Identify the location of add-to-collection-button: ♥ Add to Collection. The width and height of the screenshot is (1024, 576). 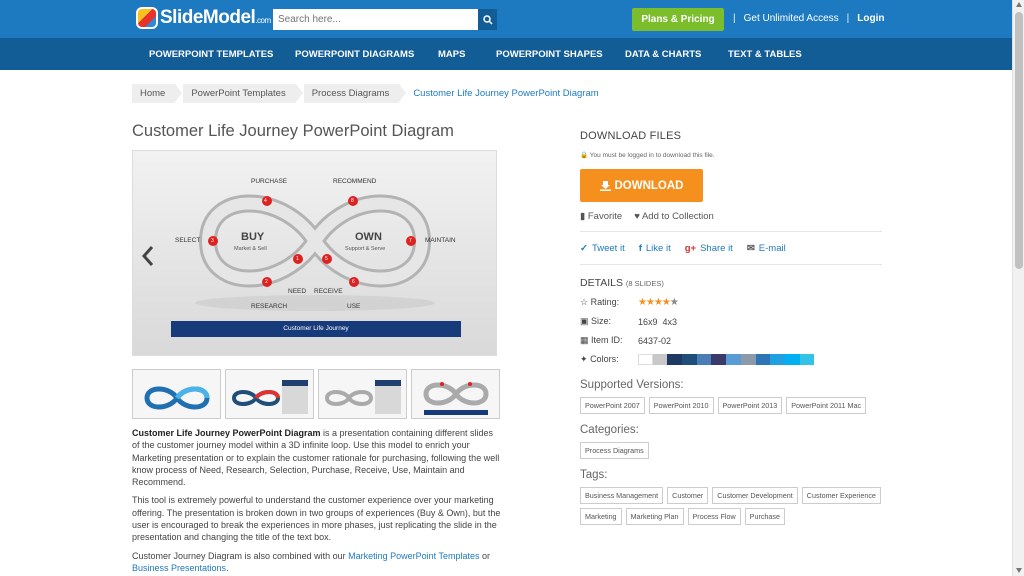
(674, 216).